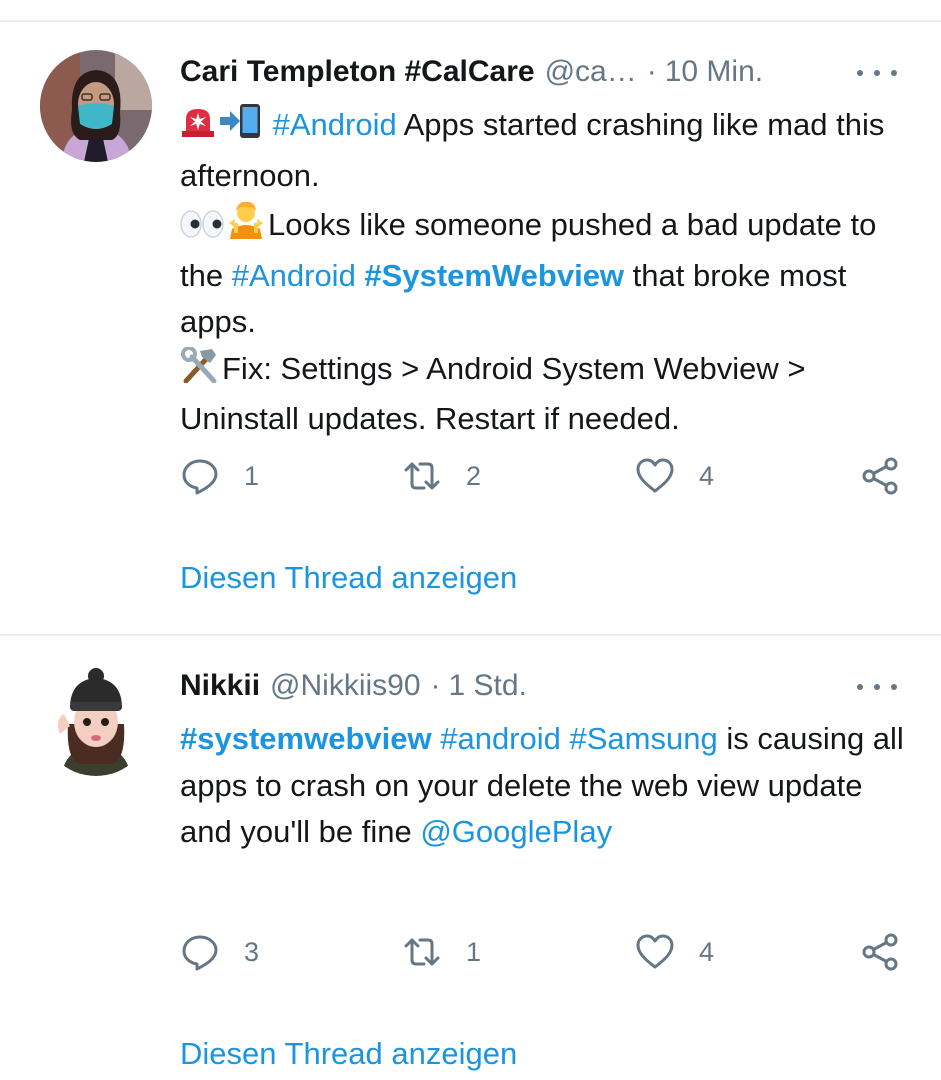 This screenshot has width=941, height=1080. I want to click on tweet-header: Cari Templeton #CalCare @ca… · 10 Min., so click(540, 72).